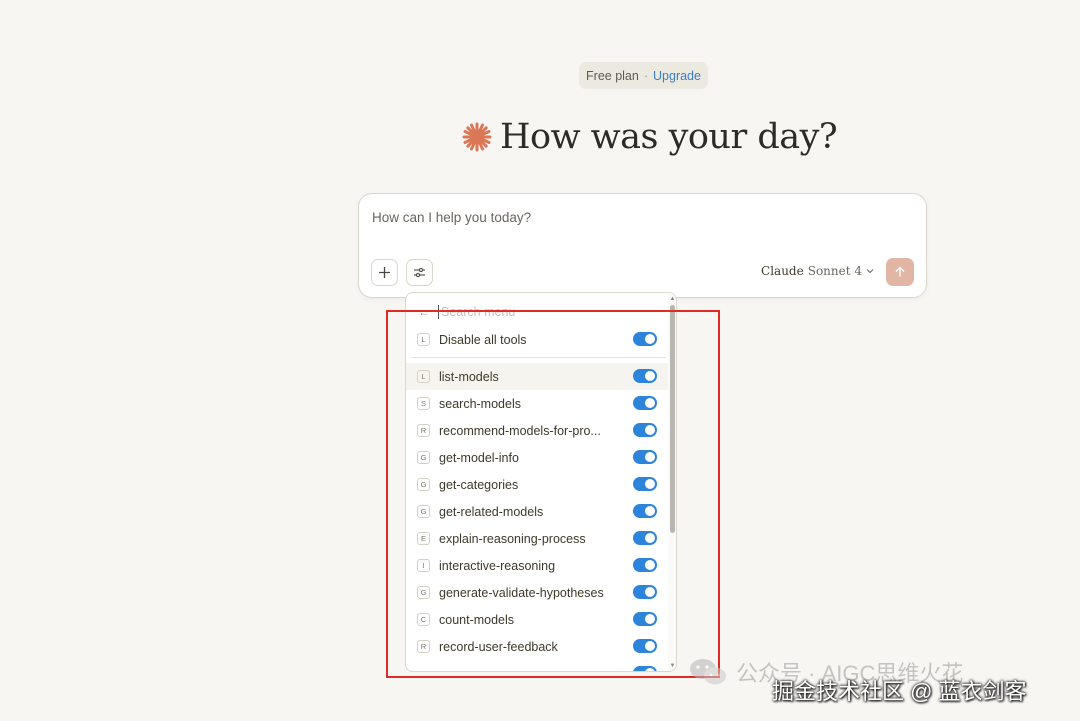  I want to click on credit-watermark: 掘金技术社区 @ 蓝衣剑客, so click(899, 691).